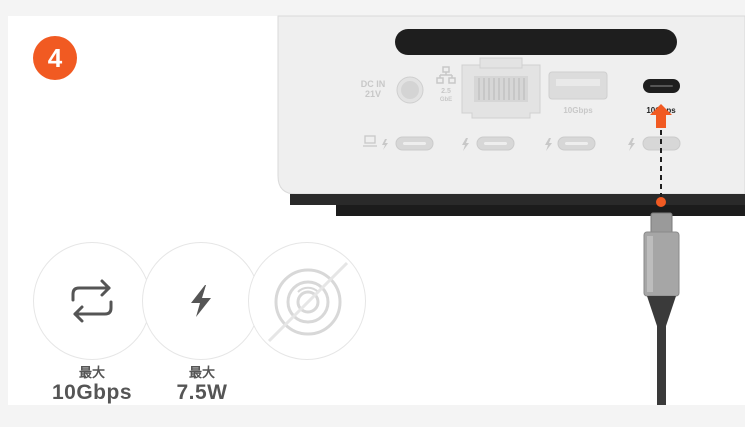 Image resolution: width=745 pixels, height=427 pixels. I want to click on spec-power-value: 7.5W, so click(202, 392).